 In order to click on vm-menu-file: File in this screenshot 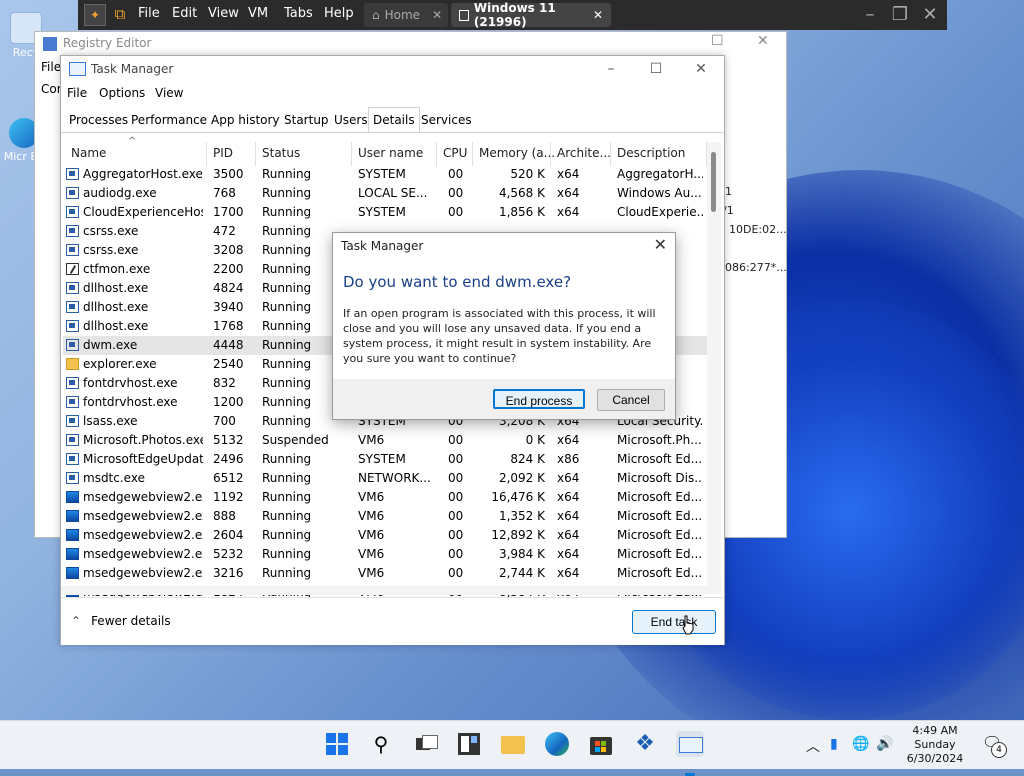, I will do `click(149, 13)`.